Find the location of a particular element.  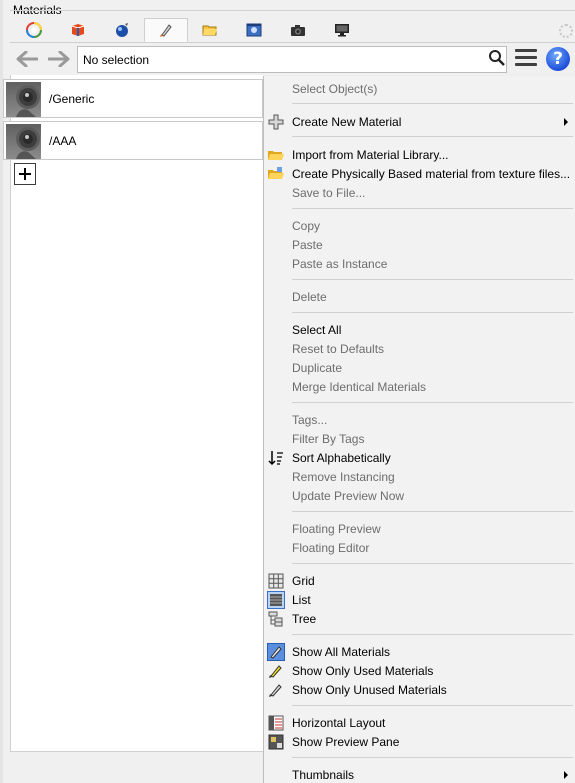

selection-field: No selection is located at coordinates (292, 59).